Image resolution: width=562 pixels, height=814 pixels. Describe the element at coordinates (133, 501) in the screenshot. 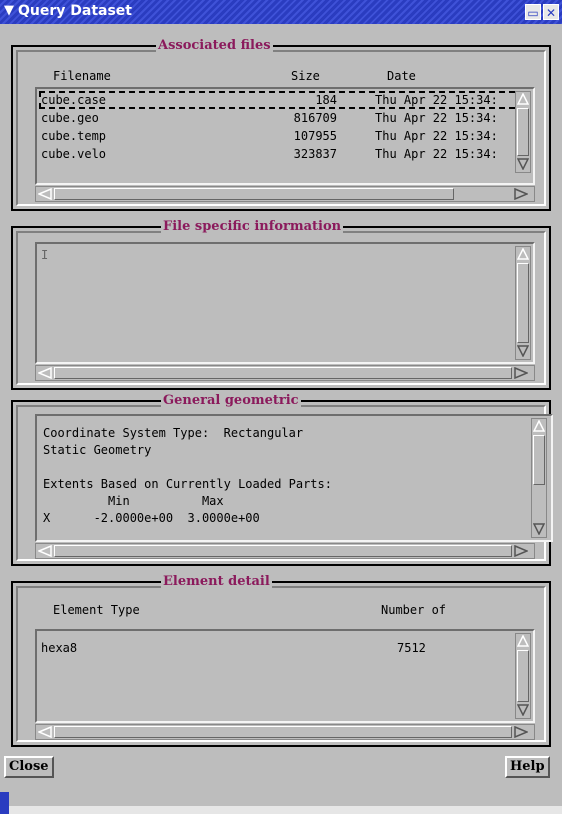

I see `geometry-line: Min Max` at that location.